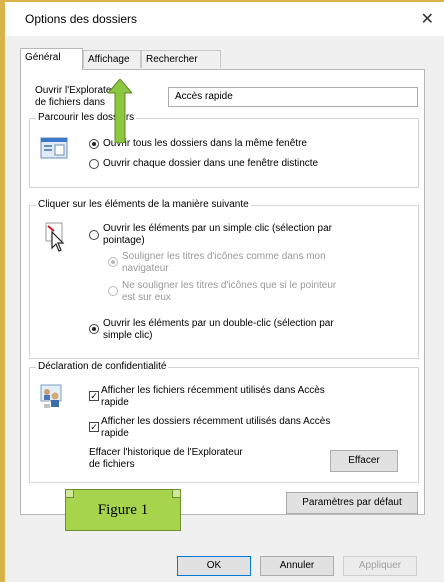 Image resolution: width=444 pixels, height=582 pixels. I want to click on underline-hover-label-line2: est sur eux, so click(146, 297).